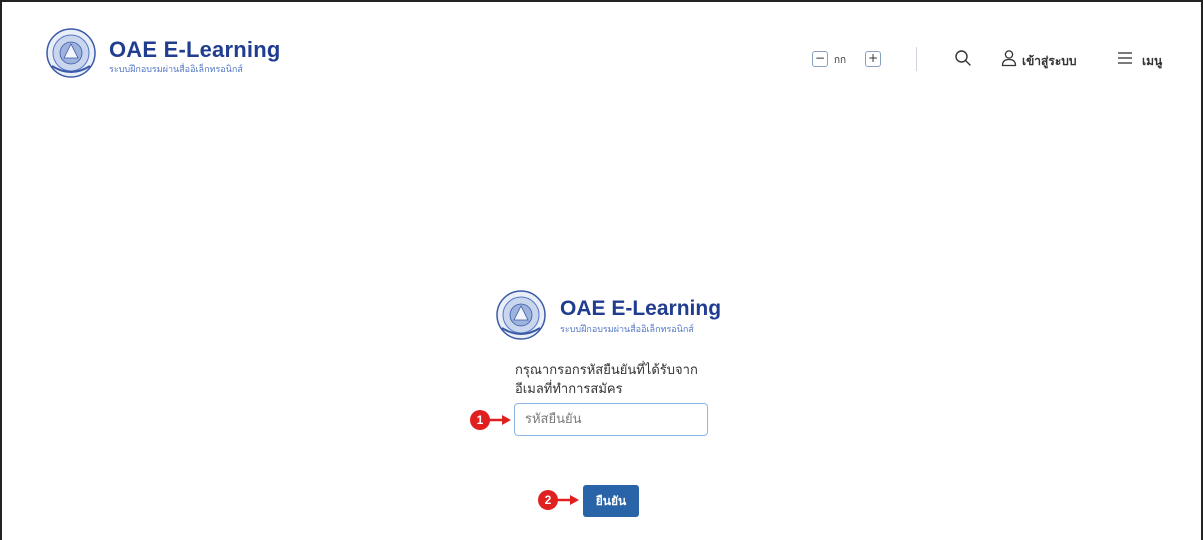  What do you see at coordinates (569, 389) in the screenshot?
I see `instruction-line-2: อีเมลที่ทำการสมัคร` at bounding box center [569, 389].